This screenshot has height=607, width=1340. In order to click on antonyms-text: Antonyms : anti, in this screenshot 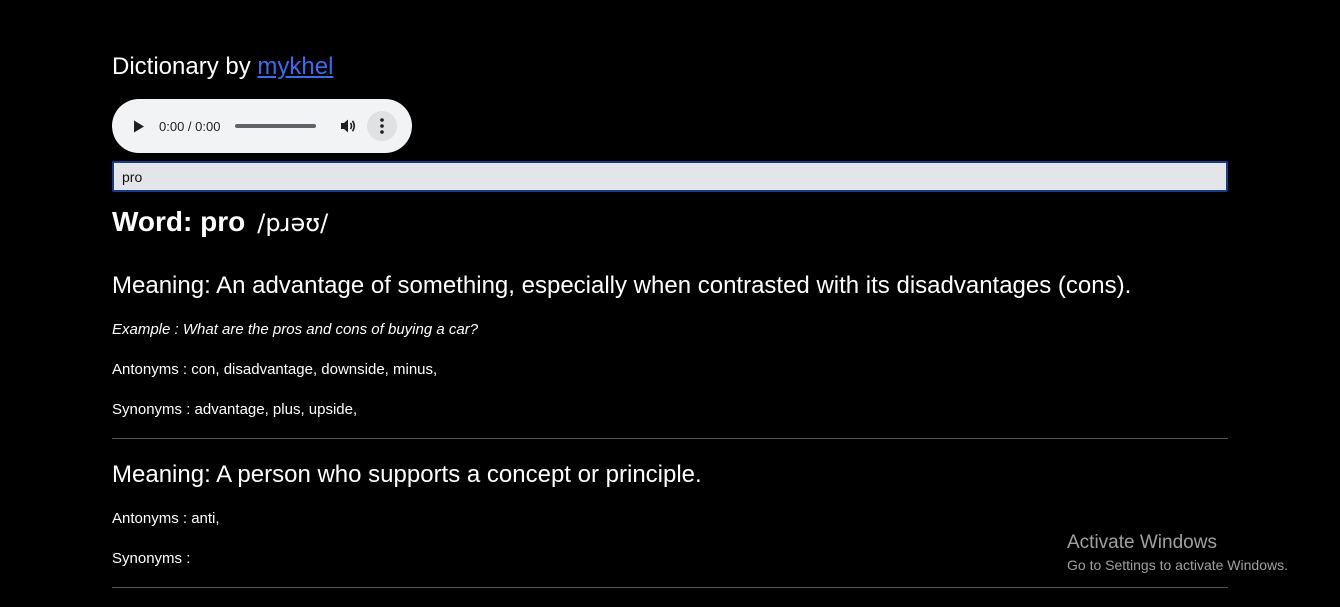, I will do `click(166, 518)`.